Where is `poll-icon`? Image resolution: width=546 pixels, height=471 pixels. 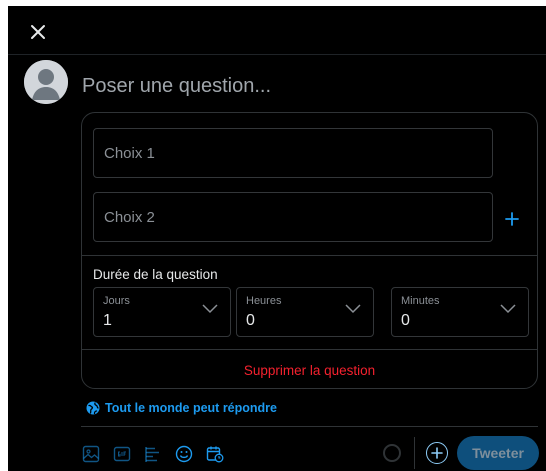 poll-icon is located at coordinates (152, 454).